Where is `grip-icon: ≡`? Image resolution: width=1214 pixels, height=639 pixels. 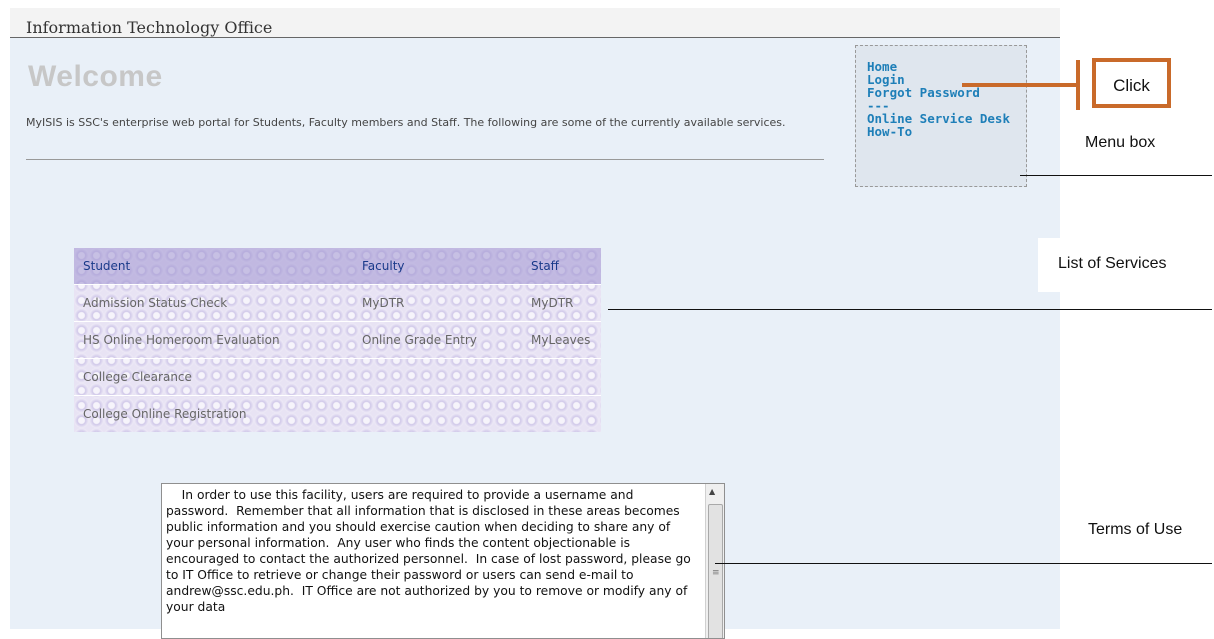
grip-icon: ≡ is located at coordinates (716, 573).